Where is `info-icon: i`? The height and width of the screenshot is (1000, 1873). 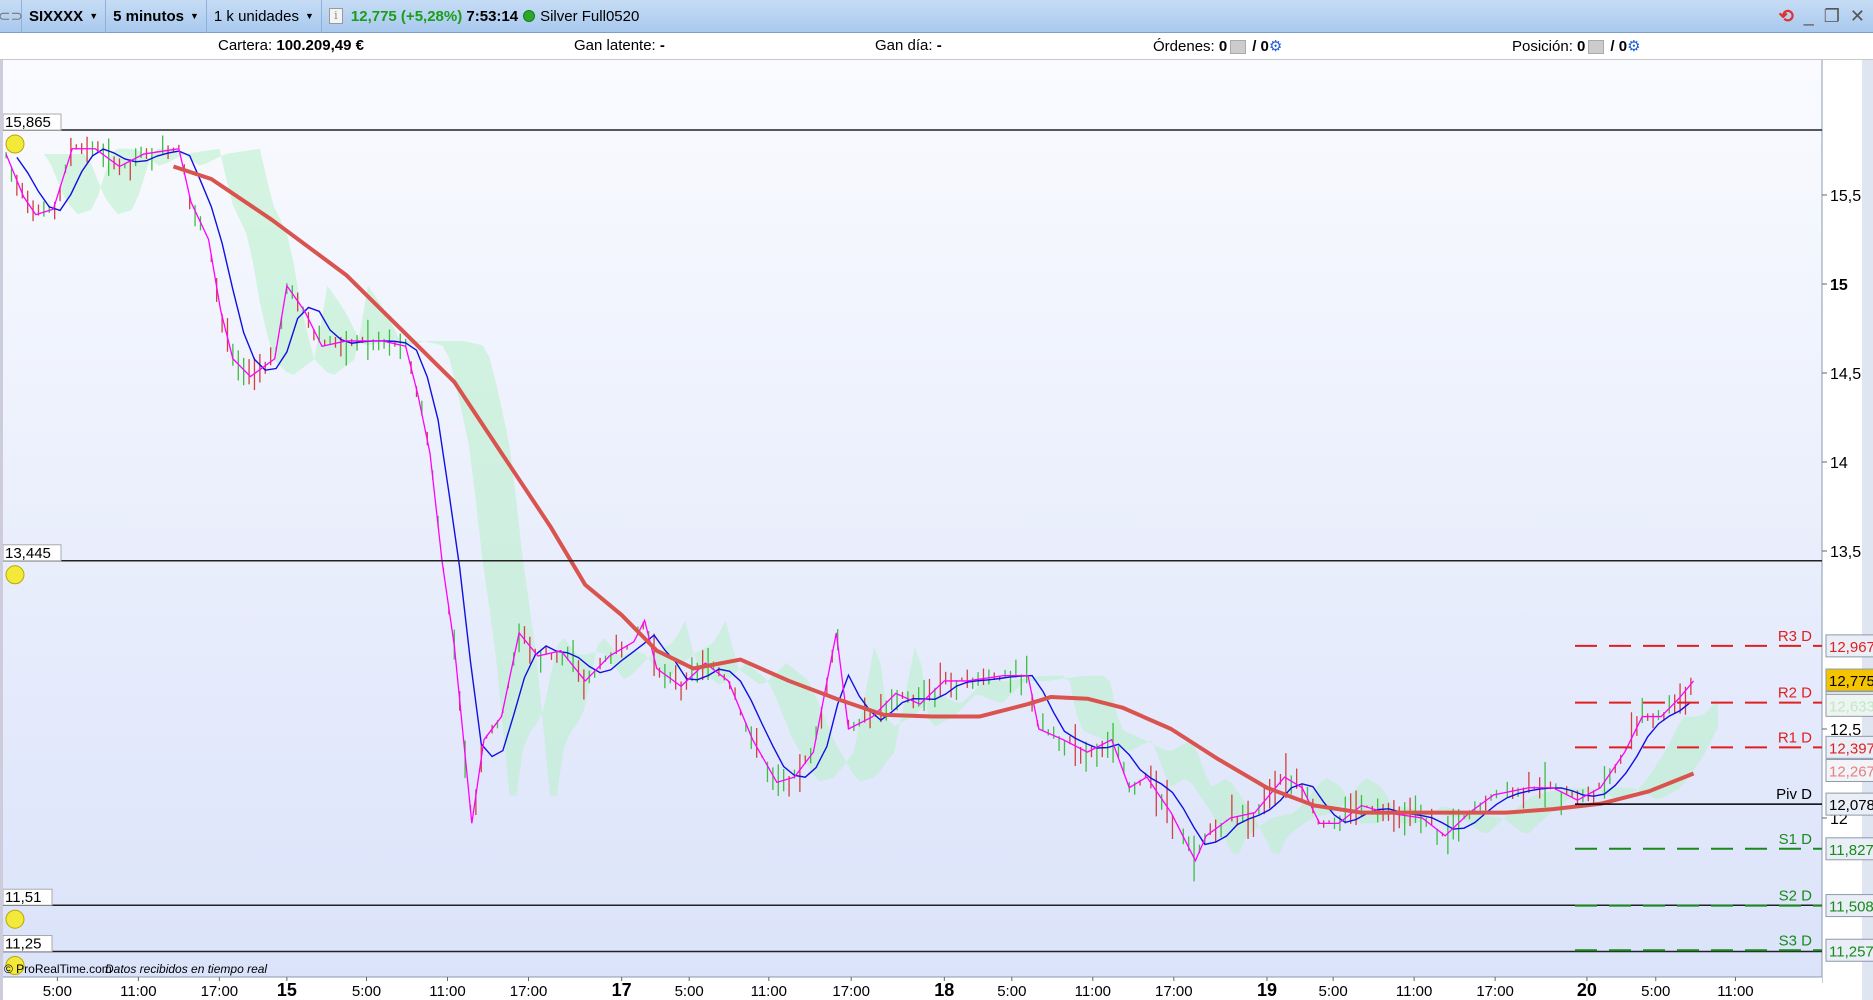 info-icon: i is located at coordinates (335, 16).